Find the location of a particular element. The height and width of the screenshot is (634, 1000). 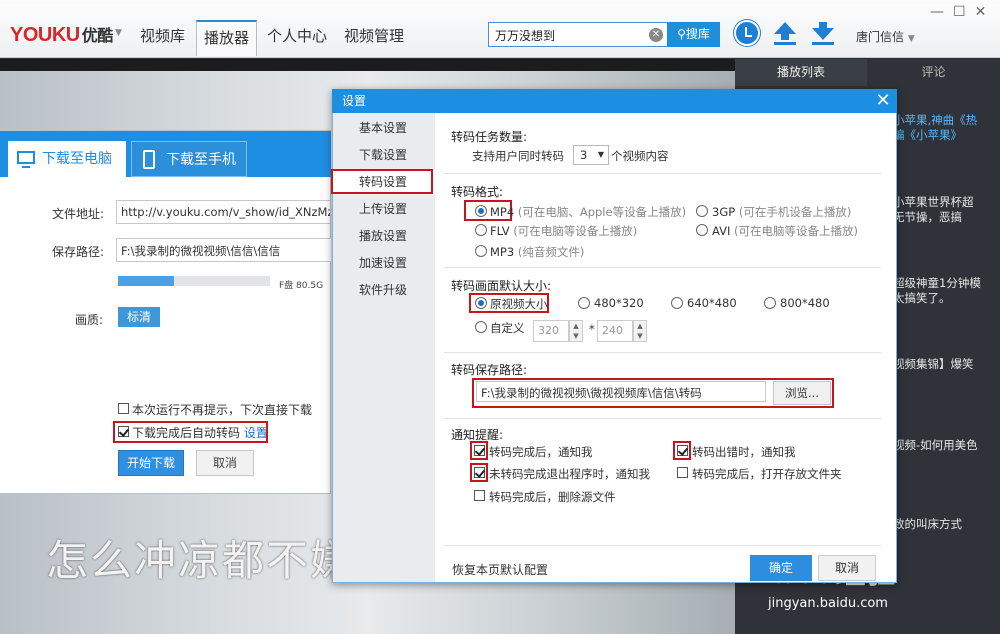

notify-done-checkbox is located at coordinates (479, 450).